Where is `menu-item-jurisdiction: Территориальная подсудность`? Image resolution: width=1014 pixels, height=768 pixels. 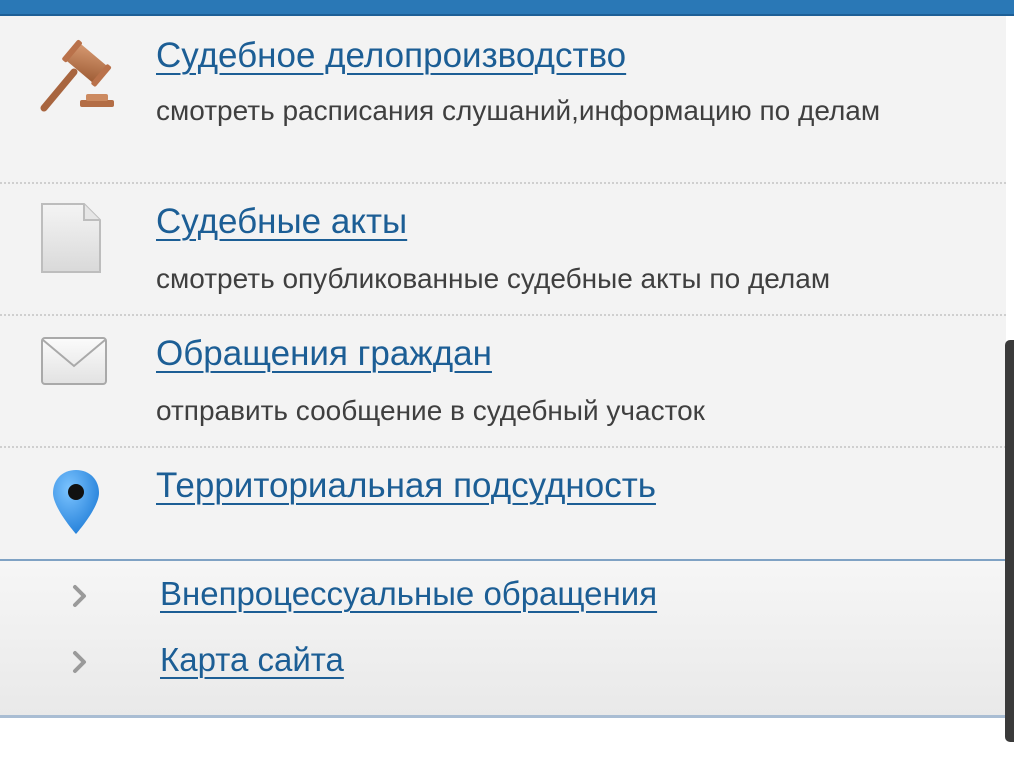 menu-item-jurisdiction: Территориальная подсудность is located at coordinates (503, 503).